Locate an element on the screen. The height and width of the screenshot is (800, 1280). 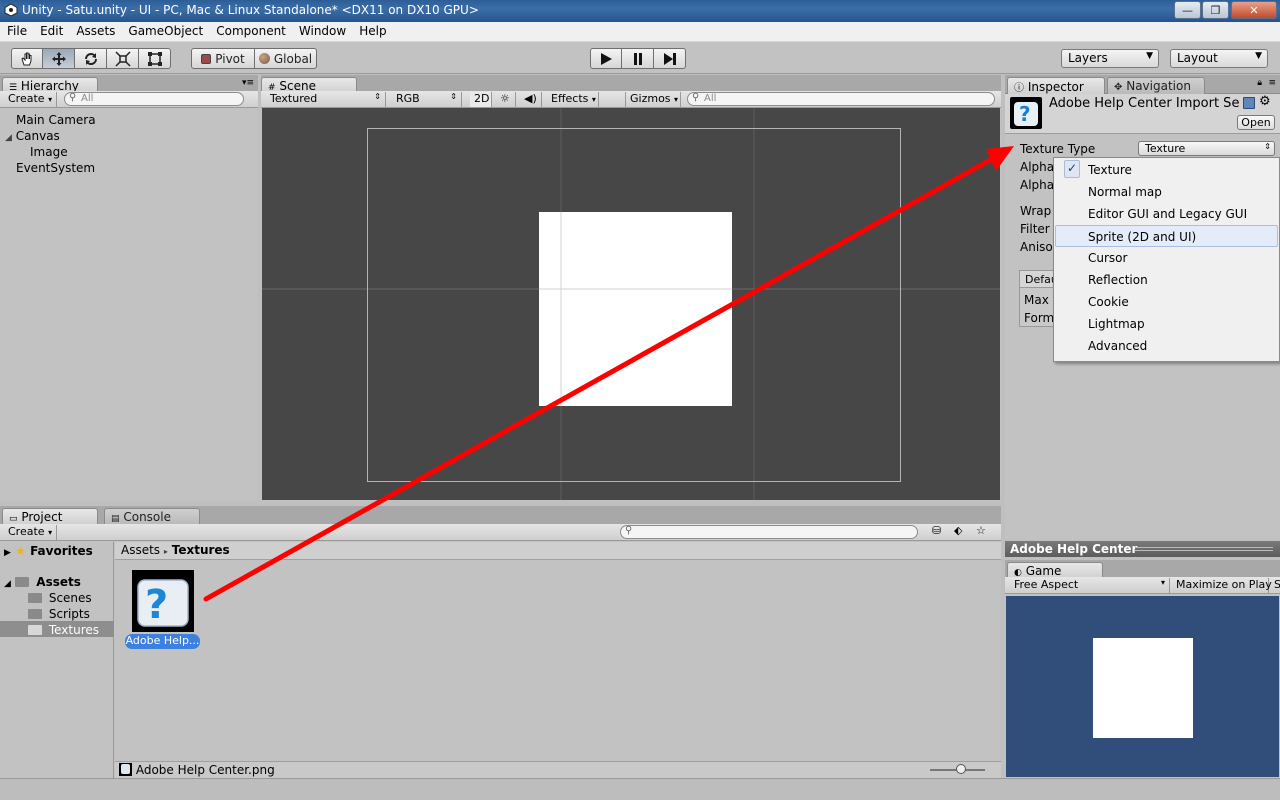
maximize-button: ❐ is located at coordinates (1215, 10).